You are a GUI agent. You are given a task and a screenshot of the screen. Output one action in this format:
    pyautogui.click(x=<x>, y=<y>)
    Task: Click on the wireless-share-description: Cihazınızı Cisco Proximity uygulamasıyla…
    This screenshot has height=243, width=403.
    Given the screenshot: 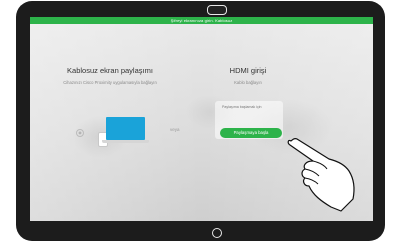 What is the action you would take?
    pyautogui.click(x=110, y=82)
    